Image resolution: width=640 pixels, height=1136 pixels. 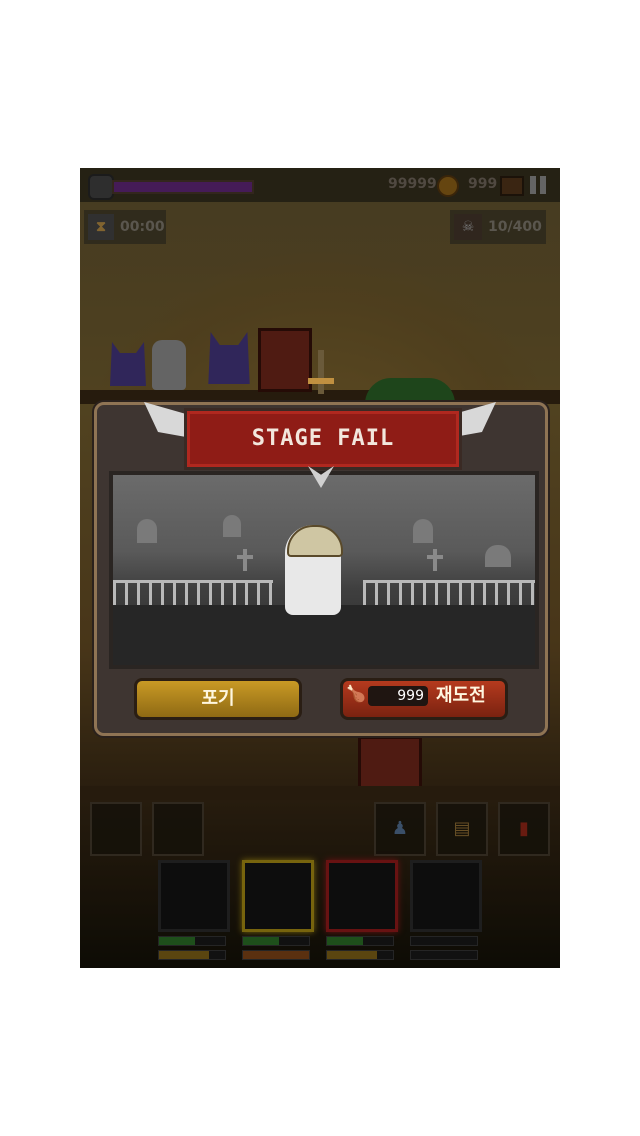 What do you see at coordinates (461, 695) in the screenshot?
I see `retry-label: 재도전` at bounding box center [461, 695].